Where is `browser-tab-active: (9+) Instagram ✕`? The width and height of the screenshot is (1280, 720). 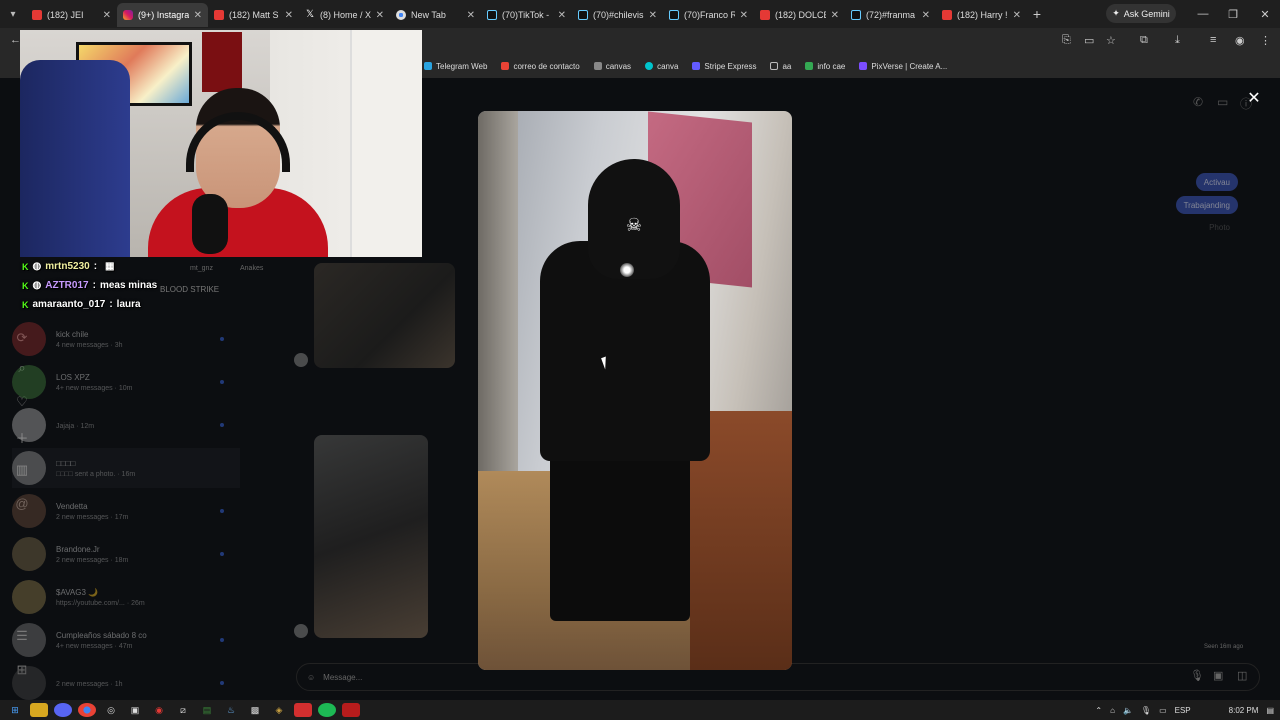
browser-tab-active: (9+) Instagram ✕ is located at coordinates (162, 15).